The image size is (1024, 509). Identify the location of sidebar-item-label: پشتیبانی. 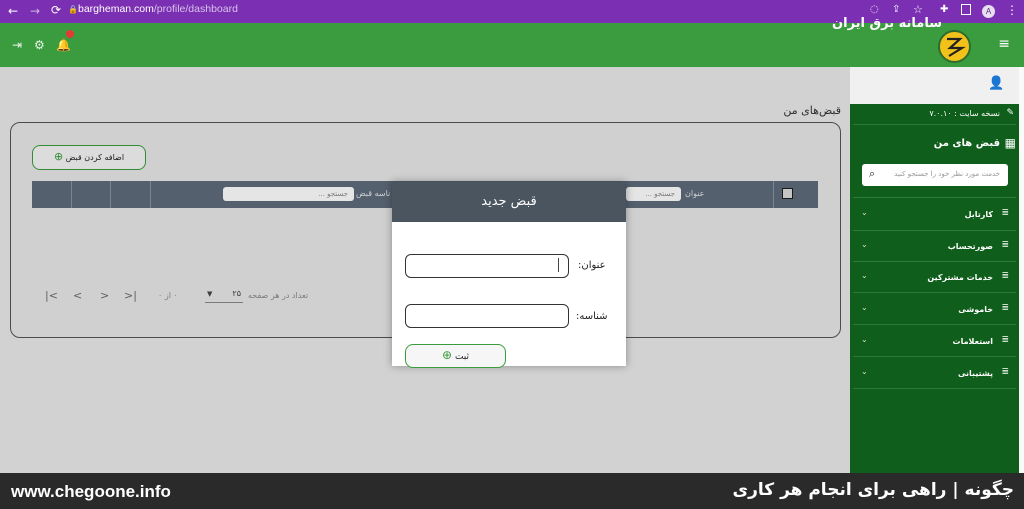
(975, 373).